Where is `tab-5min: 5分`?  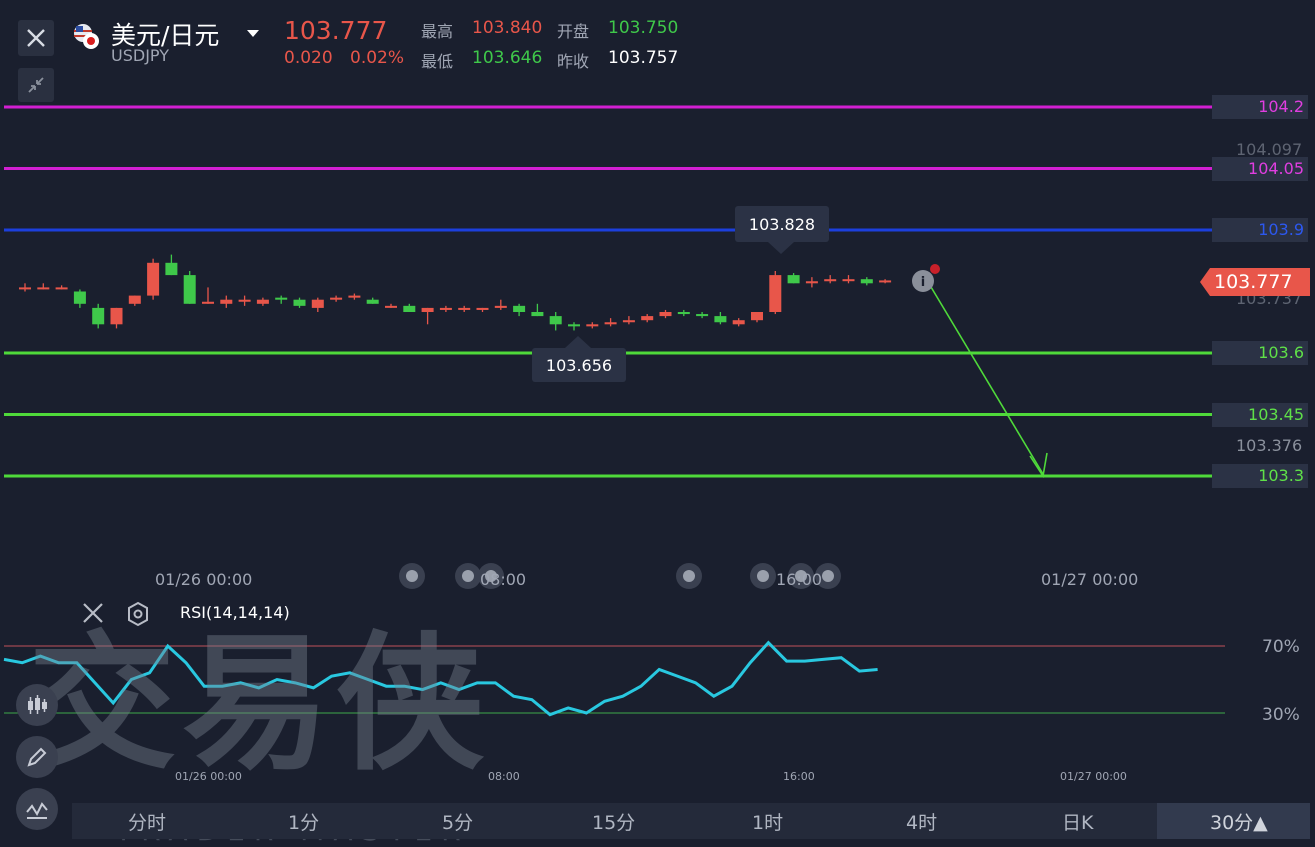
tab-5min: 5分 is located at coordinates (457, 821).